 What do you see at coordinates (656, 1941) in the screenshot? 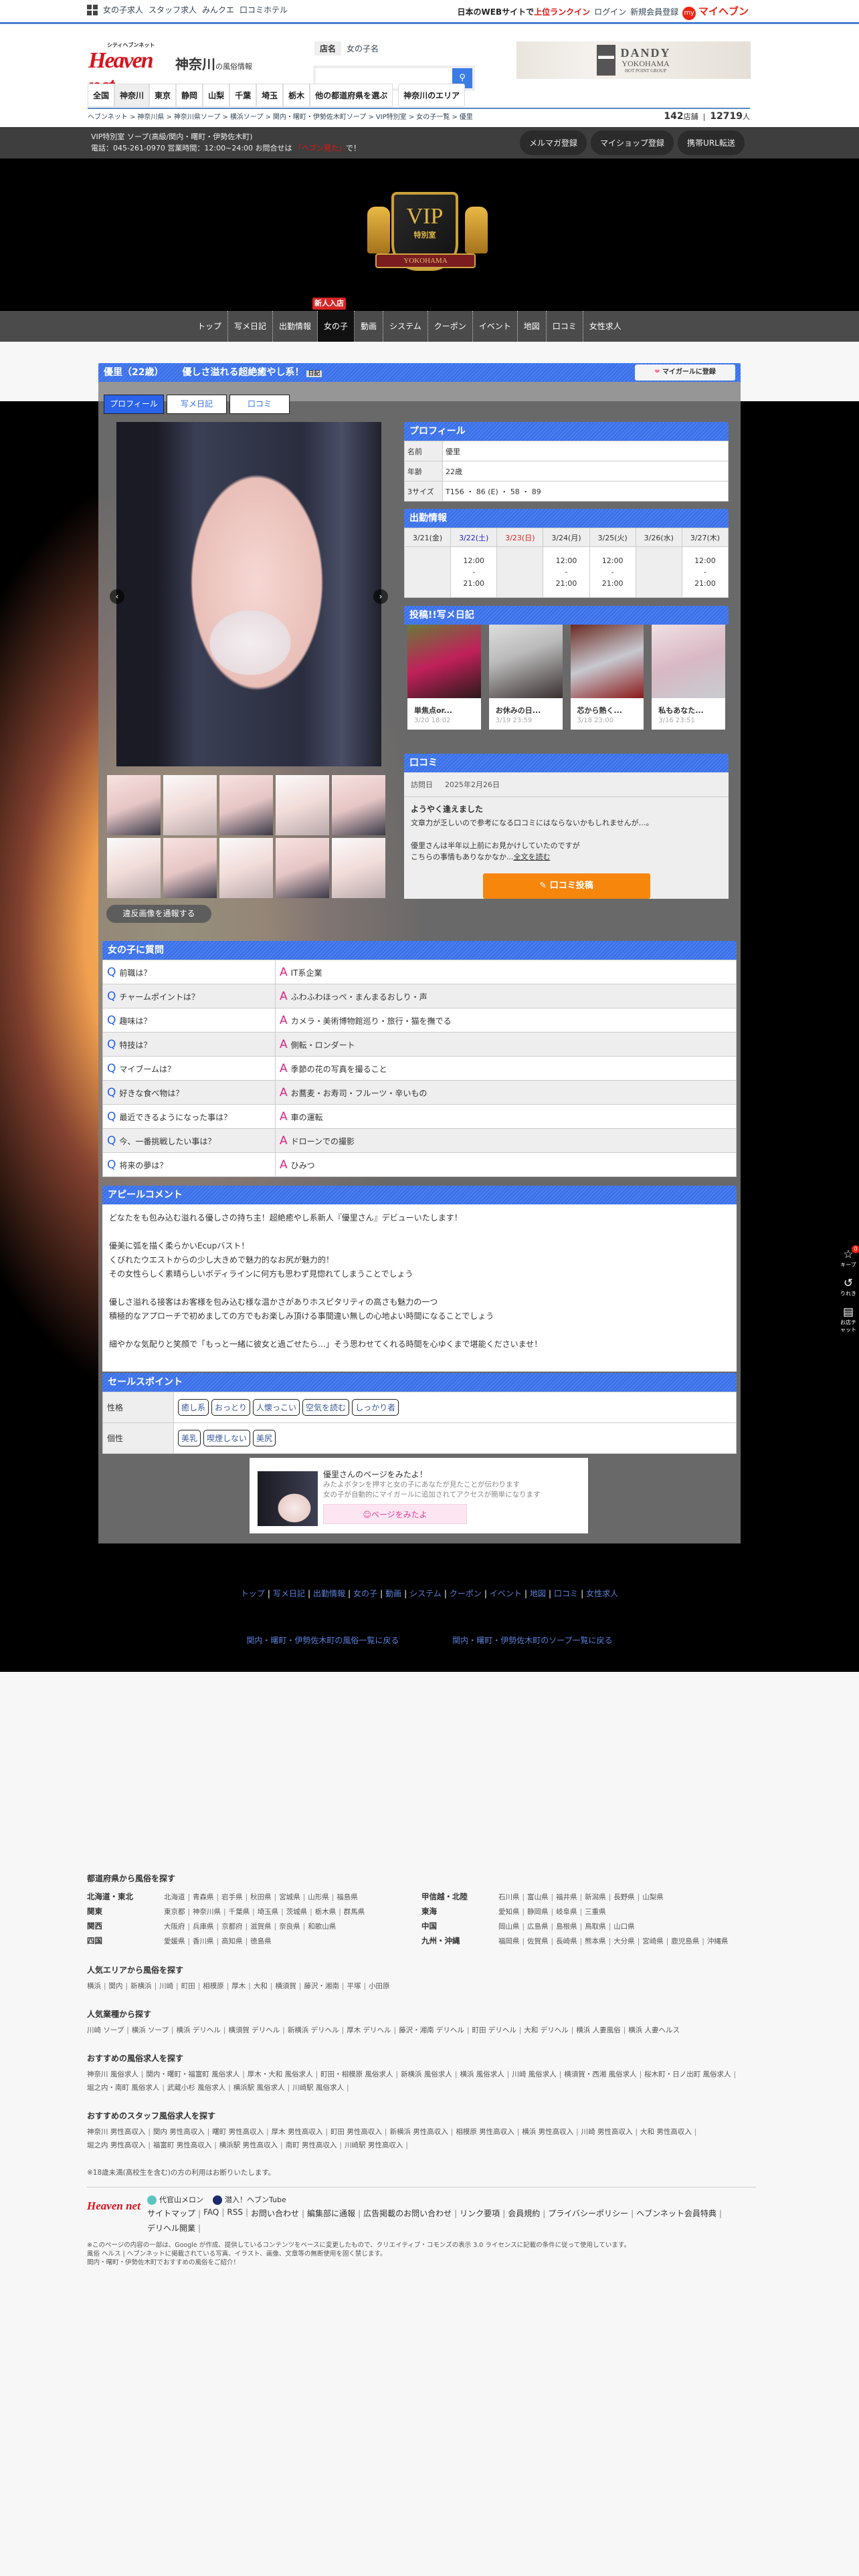
I see `prefecture-link: 宮崎県` at bounding box center [656, 1941].